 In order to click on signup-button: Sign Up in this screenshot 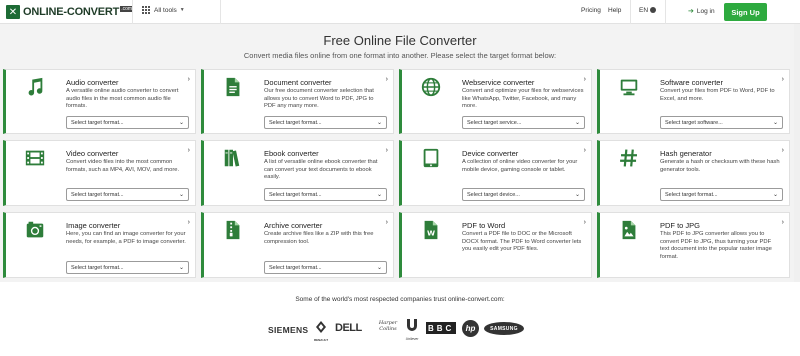, I will do `click(745, 12)`.